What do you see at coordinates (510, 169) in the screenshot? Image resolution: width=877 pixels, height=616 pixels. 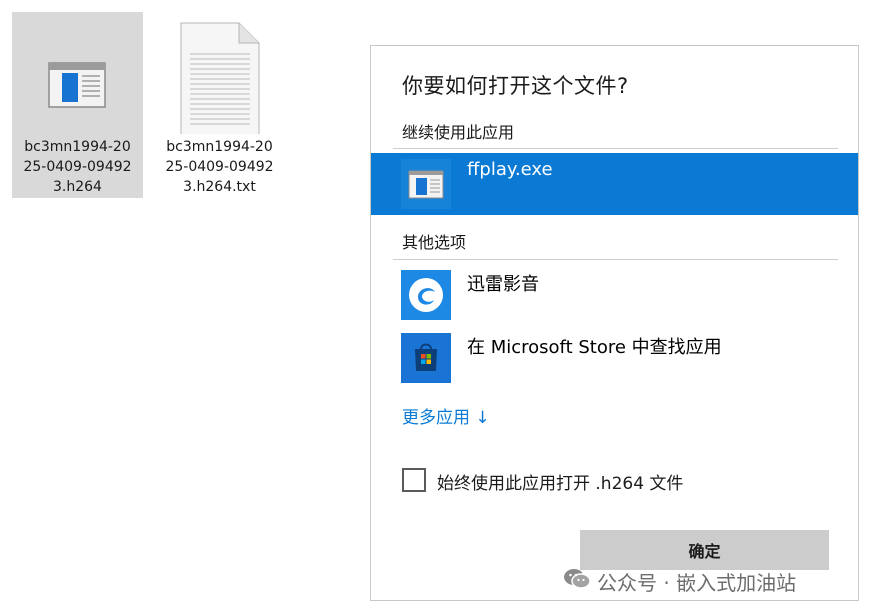 I see `app-name: ffplay.exe` at bounding box center [510, 169].